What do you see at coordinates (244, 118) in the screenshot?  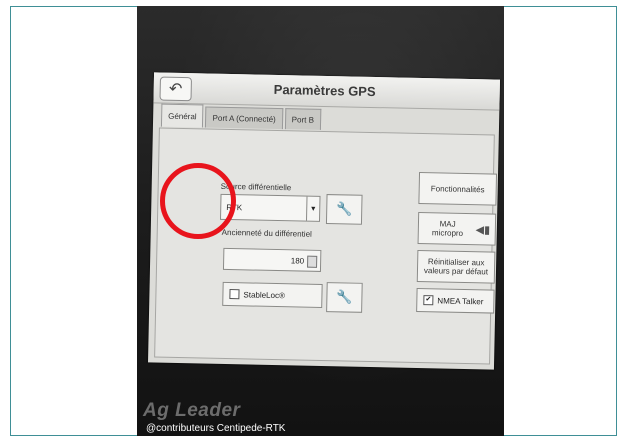 I see `tab-port-a: Port A (Connecté)` at bounding box center [244, 118].